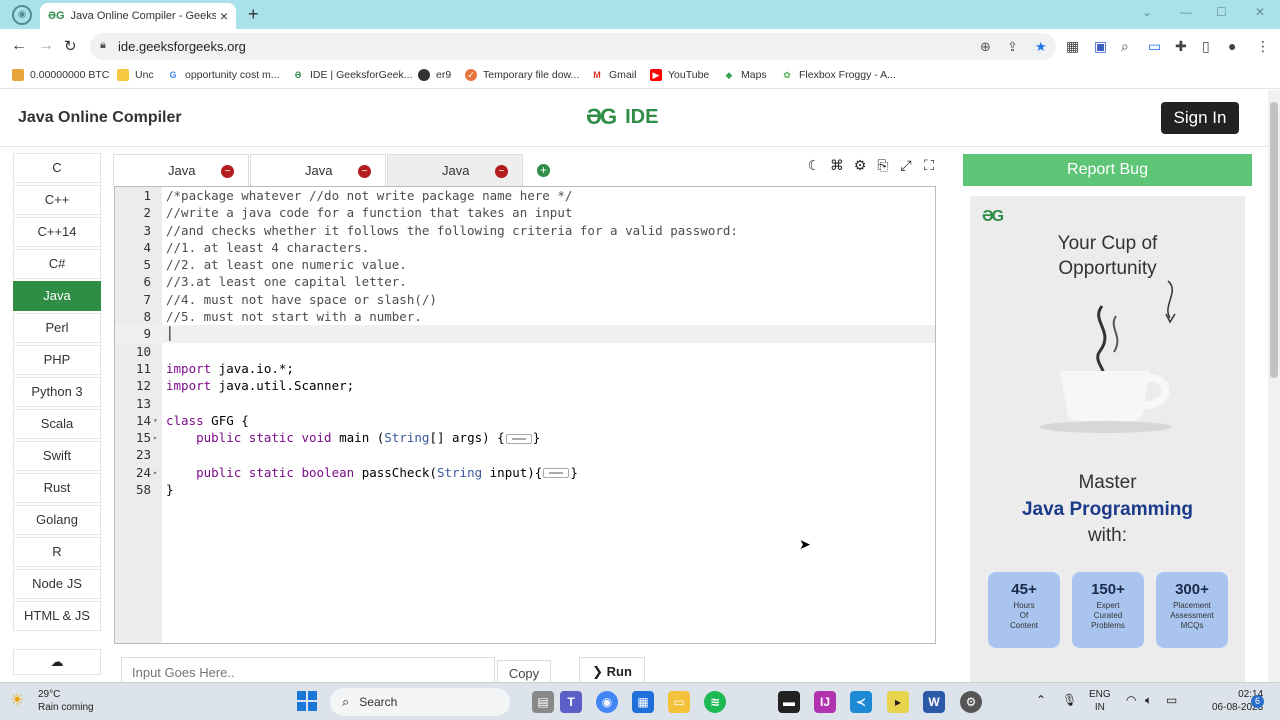  What do you see at coordinates (70, 46) in the screenshot?
I see `reload-icon: ↻` at bounding box center [70, 46].